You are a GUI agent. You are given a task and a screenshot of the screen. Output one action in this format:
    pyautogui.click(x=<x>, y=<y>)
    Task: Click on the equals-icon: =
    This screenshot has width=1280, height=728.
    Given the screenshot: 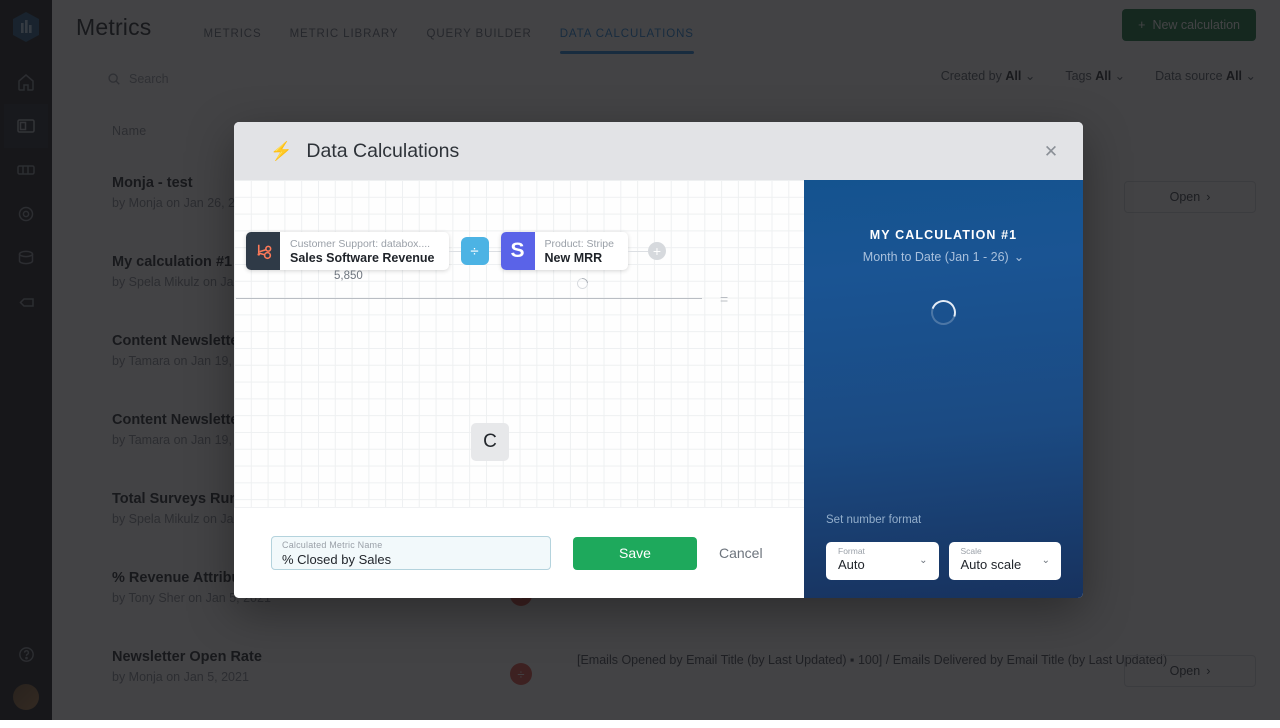 What is the action you would take?
    pyautogui.click(x=724, y=299)
    